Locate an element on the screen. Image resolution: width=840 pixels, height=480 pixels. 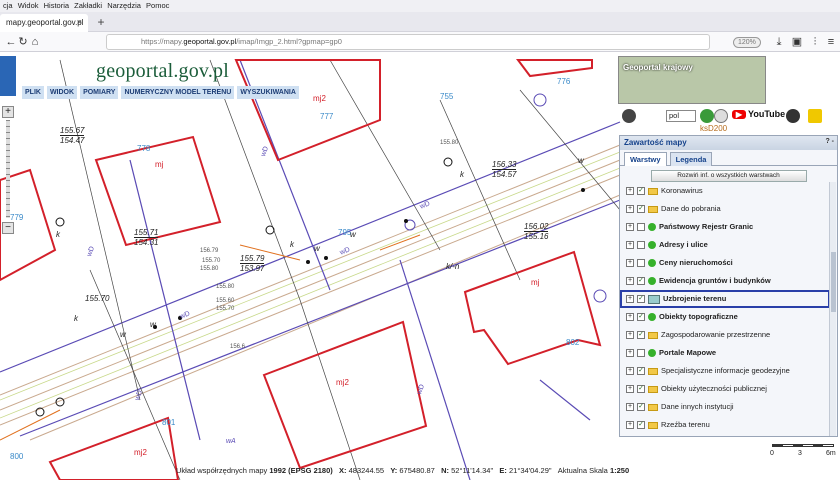
menu-widok: WIDOK is located at coordinates (62, 92).